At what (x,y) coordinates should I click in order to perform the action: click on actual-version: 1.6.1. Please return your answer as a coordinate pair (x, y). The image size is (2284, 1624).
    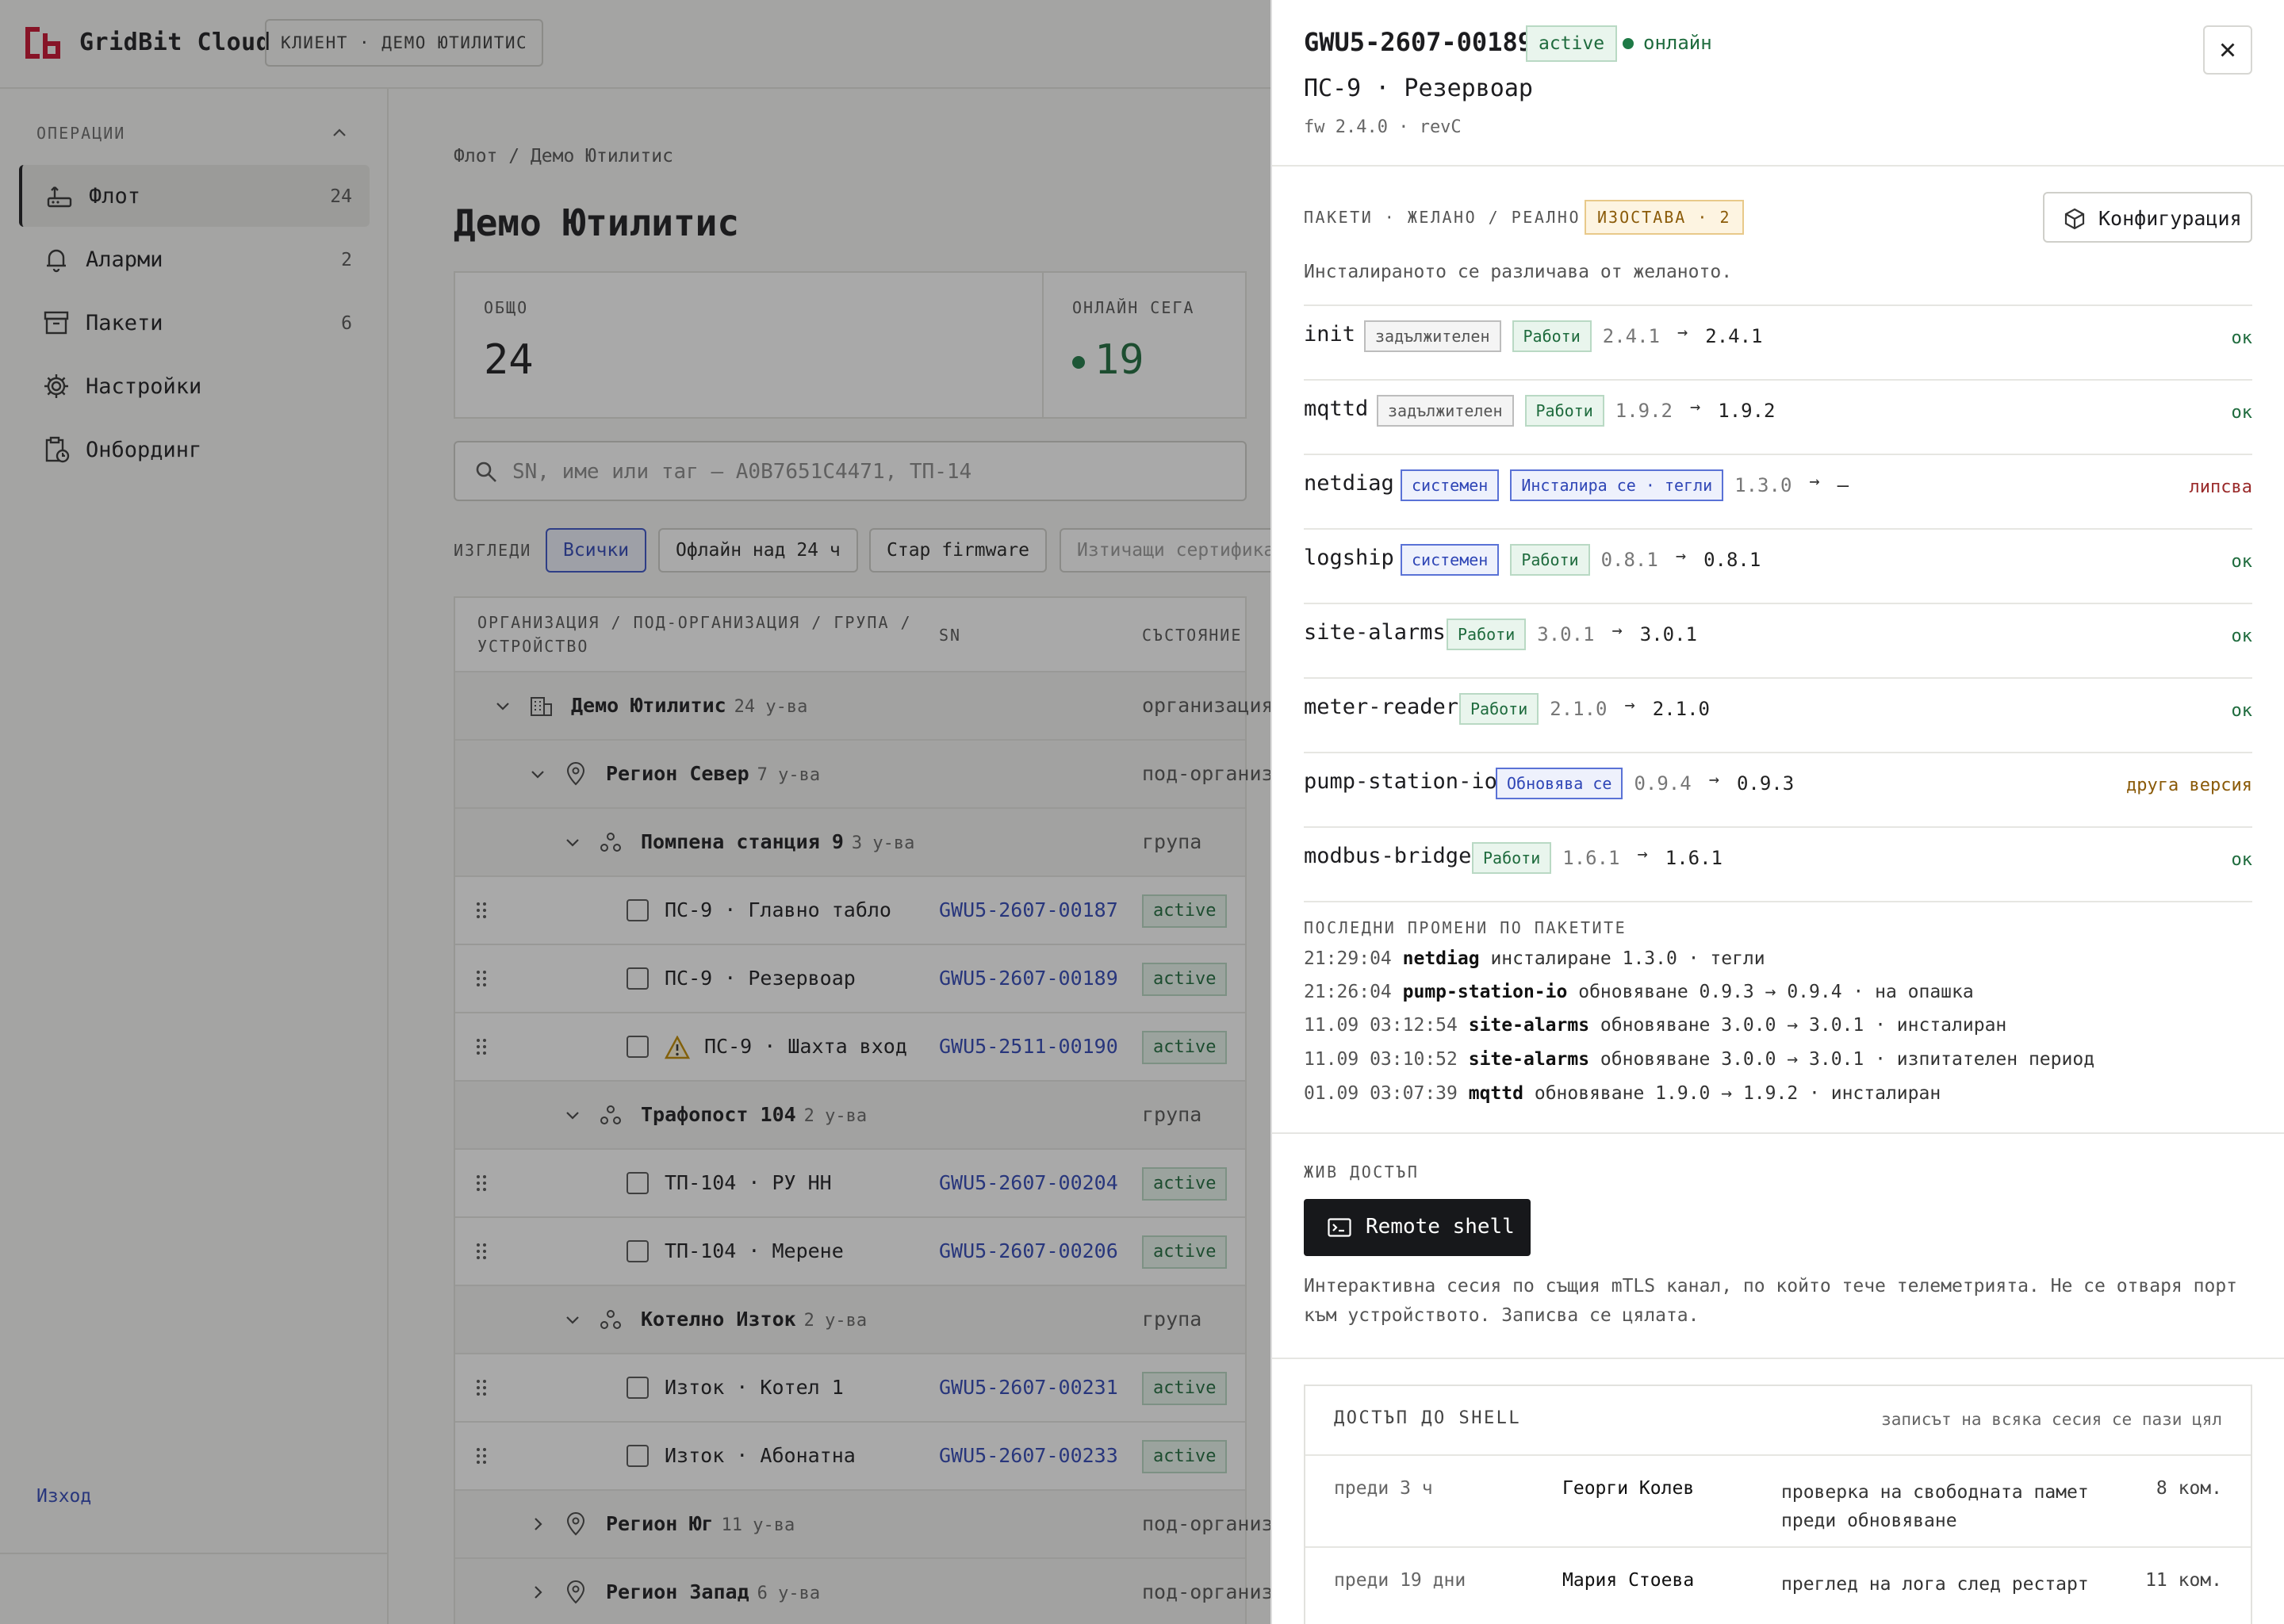
    Looking at the image, I should click on (1694, 858).